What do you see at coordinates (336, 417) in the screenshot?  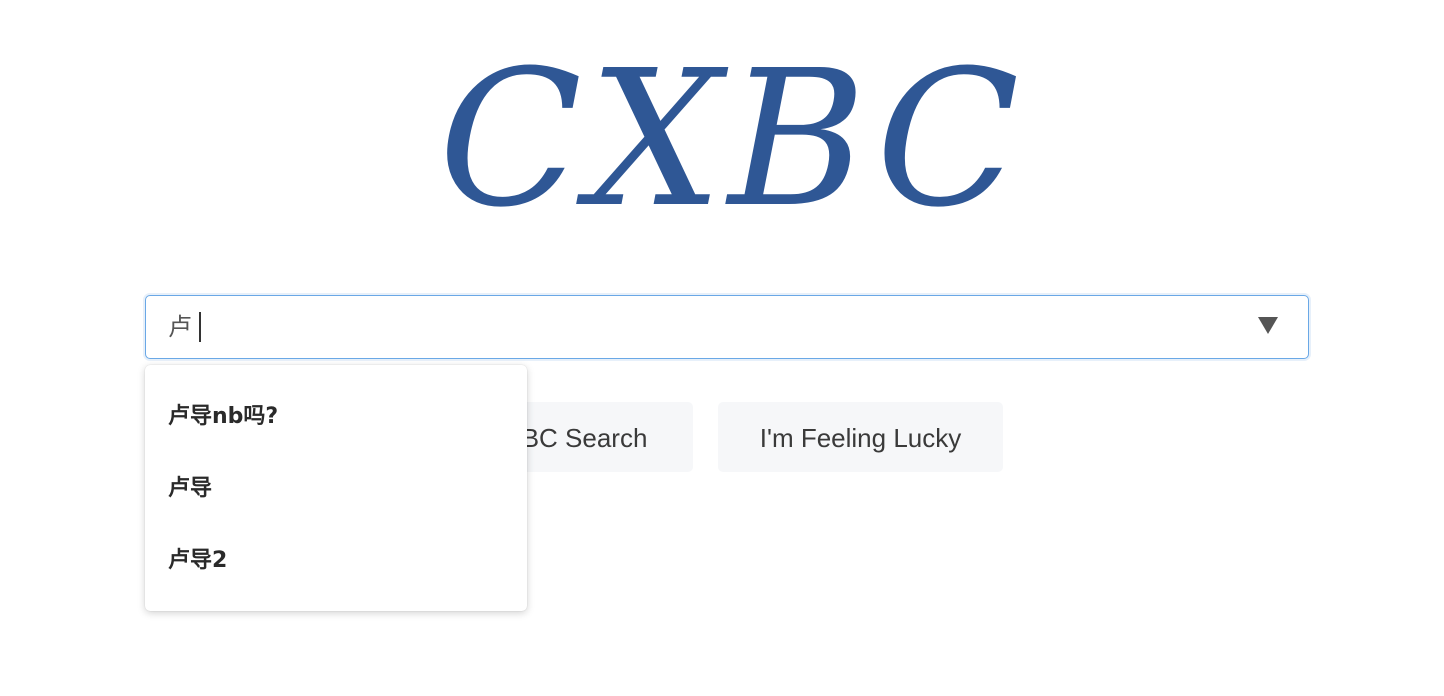 I see `suggestion-item: 卢导nb吗?` at bounding box center [336, 417].